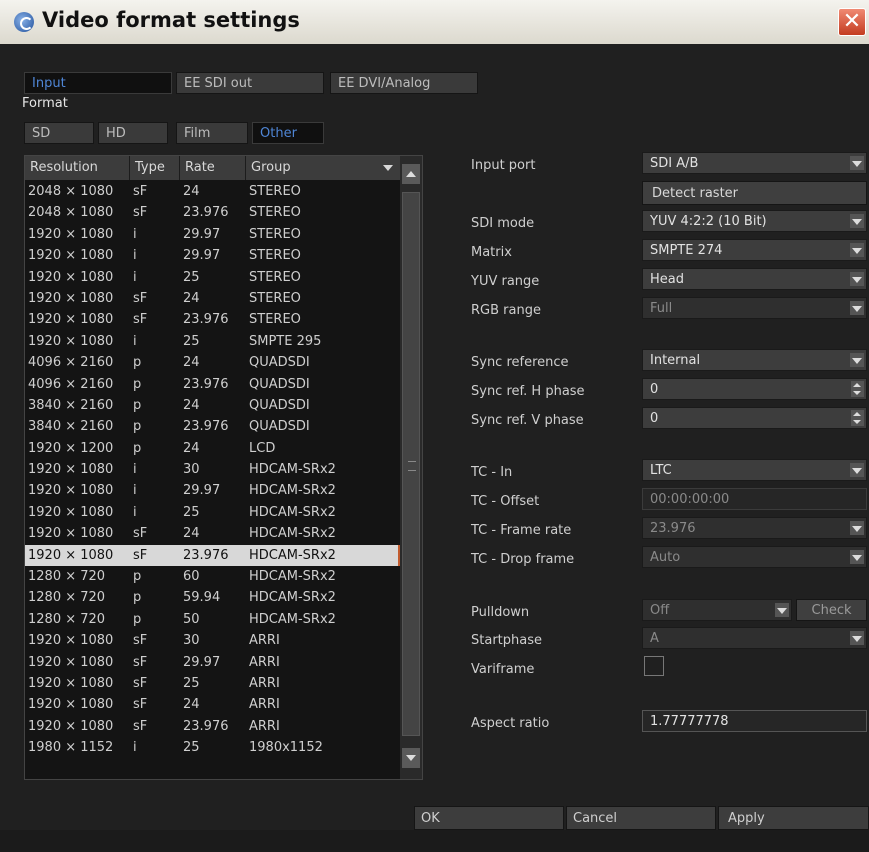  What do you see at coordinates (213, 726) in the screenshot?
I see `list-item: 1920 × 1080 sF 23.976 ARRI` at bounding box center [213, 726].